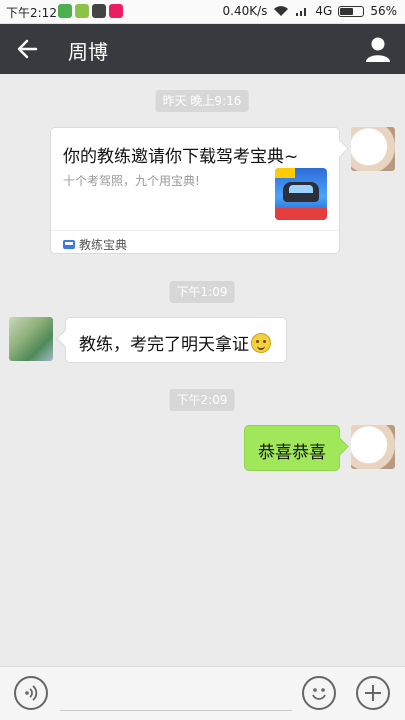 The image size is (405, 720). Describe the element at coordinates (202, 400) in the screenshot. I see `timestamp: 下午2:09` at that location.